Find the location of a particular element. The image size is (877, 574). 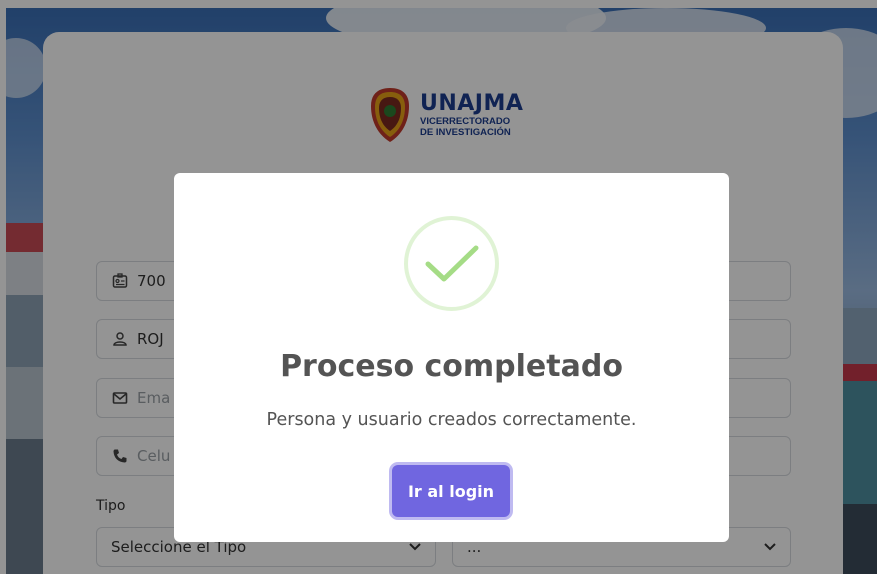

dialog-message: Persona y usuario creados correctamente. is located at coordinates (451, 420).